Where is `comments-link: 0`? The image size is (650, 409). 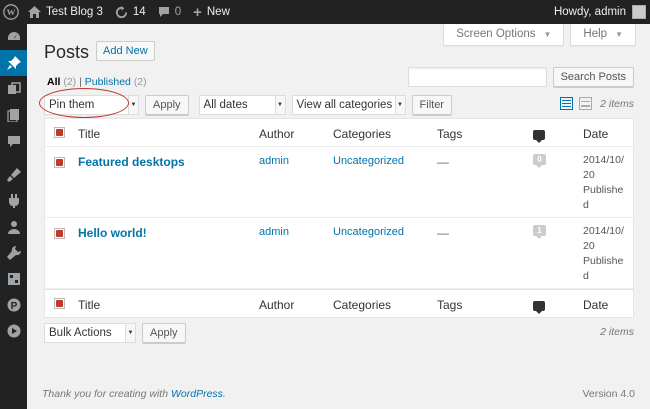 comments-link: 0 is located at coordinates (169, 12).